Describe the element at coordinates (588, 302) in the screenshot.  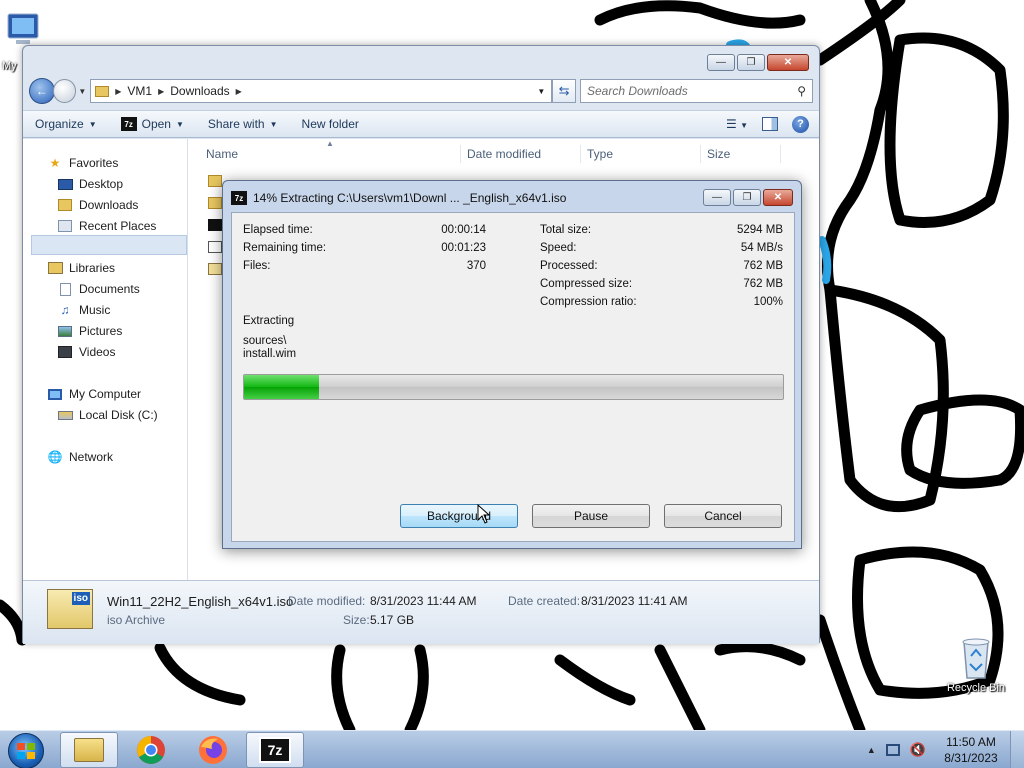
I see `compression-ratio-label: Compression ratio:` at that location.